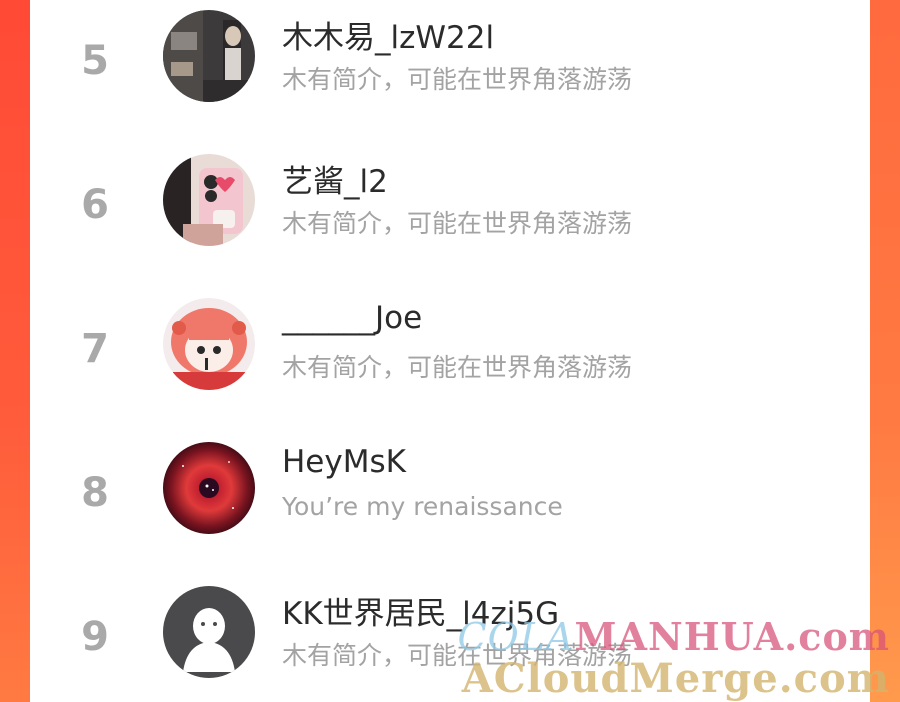 The height and width of the screenshot is (702, 900). What do you see at coordinates (335, 178) in the screenshot?
I see `user-name: 艺酱_l2` at bounding box center [335, 178].